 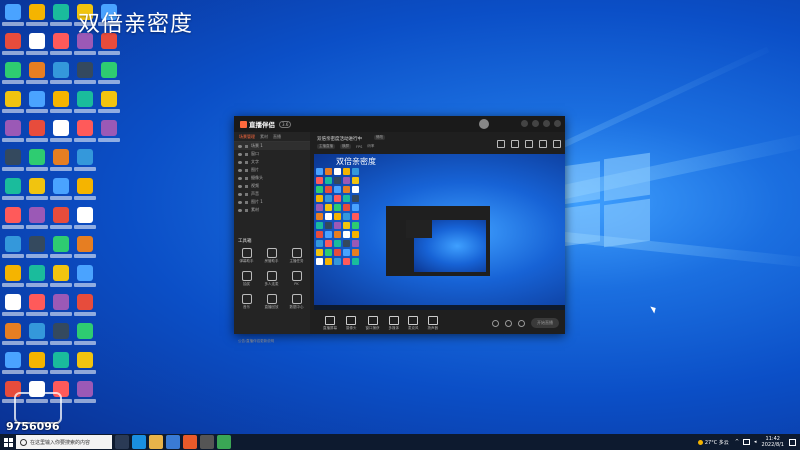 What do you see at coordinates (529, 144) in the screenshot?
I see `chat-icon` at bounding box center [529, 144].